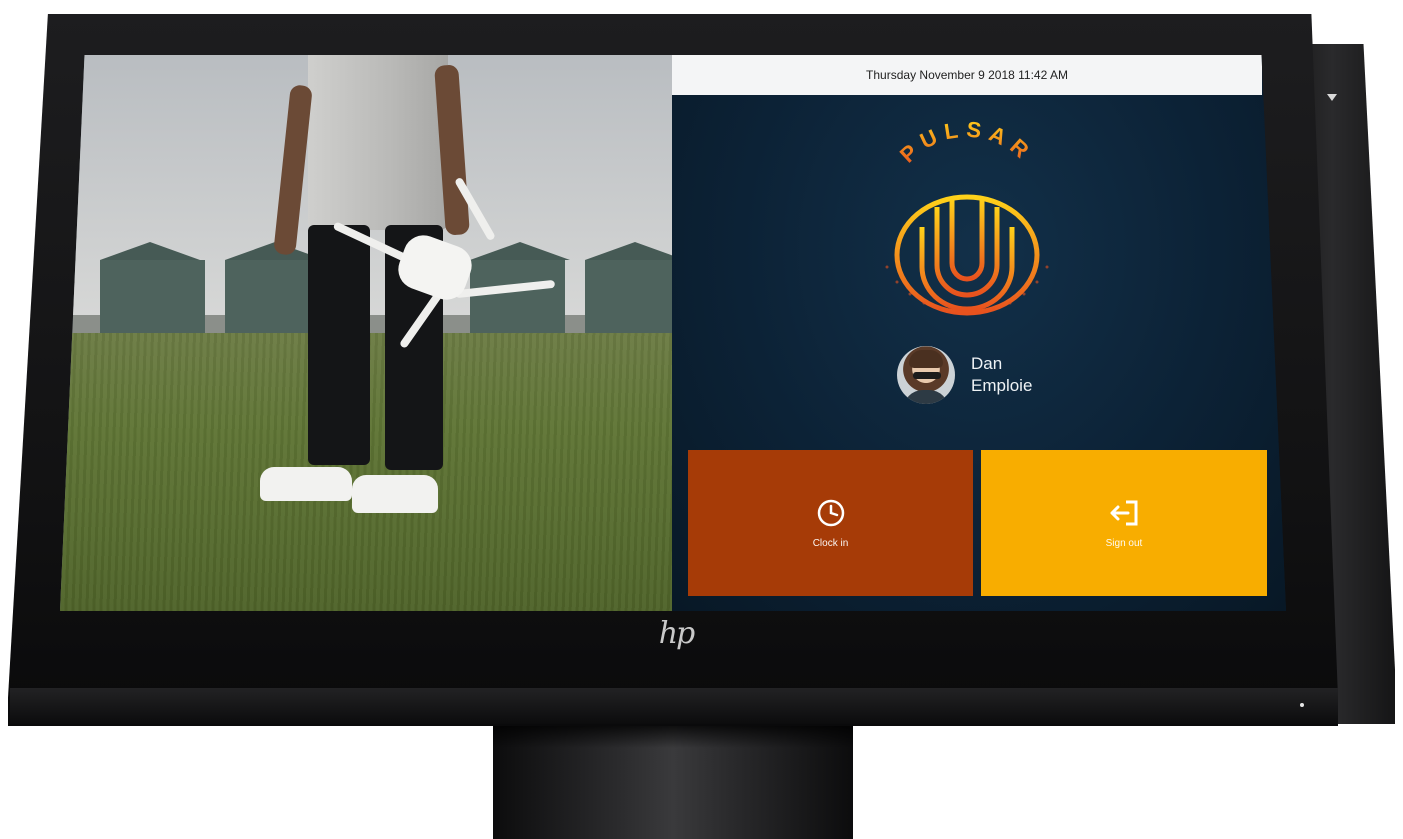 The height and width of the screenshot is (839, 1403). What do you see at coordinates (673, 737) in the screenshot?
I see `stand-shadow` at bounding box center [673, 737].